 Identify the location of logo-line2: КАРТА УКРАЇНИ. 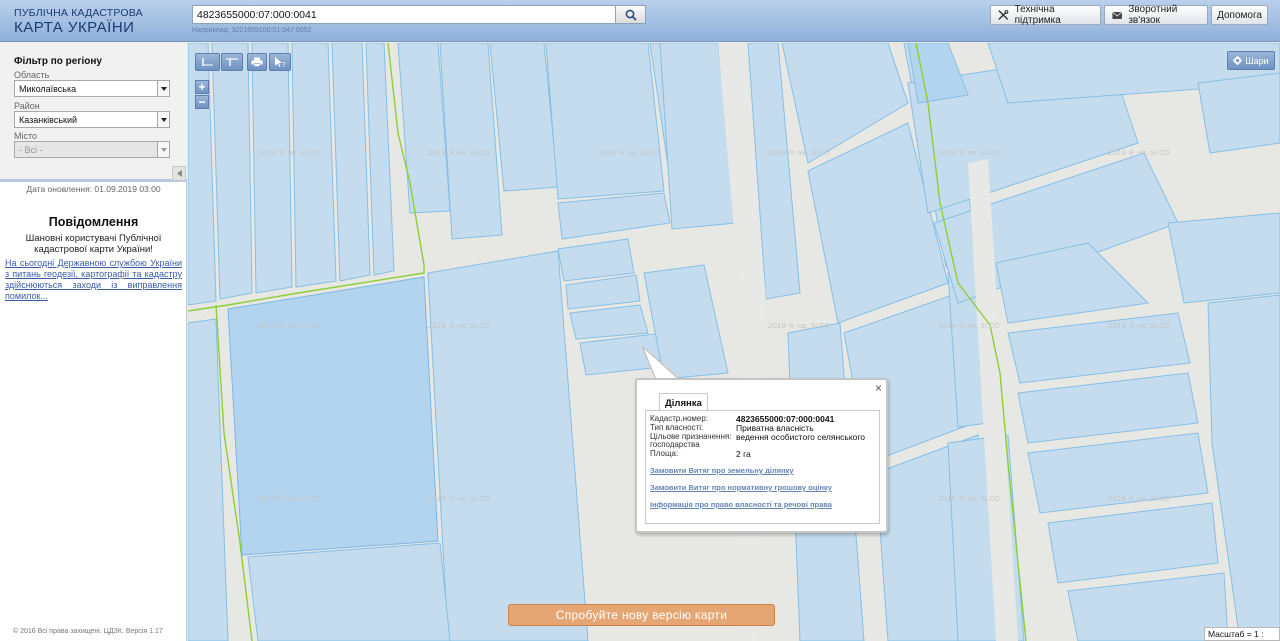
(74, 27).